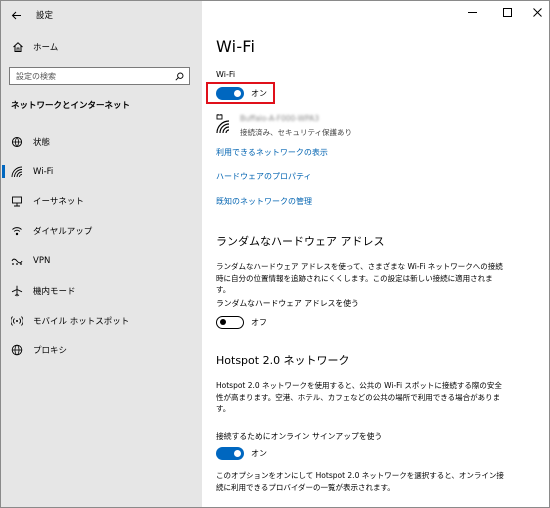  Describe the element at coordinates (63, 232) in the screenshot. I see `sidebar-item-label: ダイヤルアップ` at that location.